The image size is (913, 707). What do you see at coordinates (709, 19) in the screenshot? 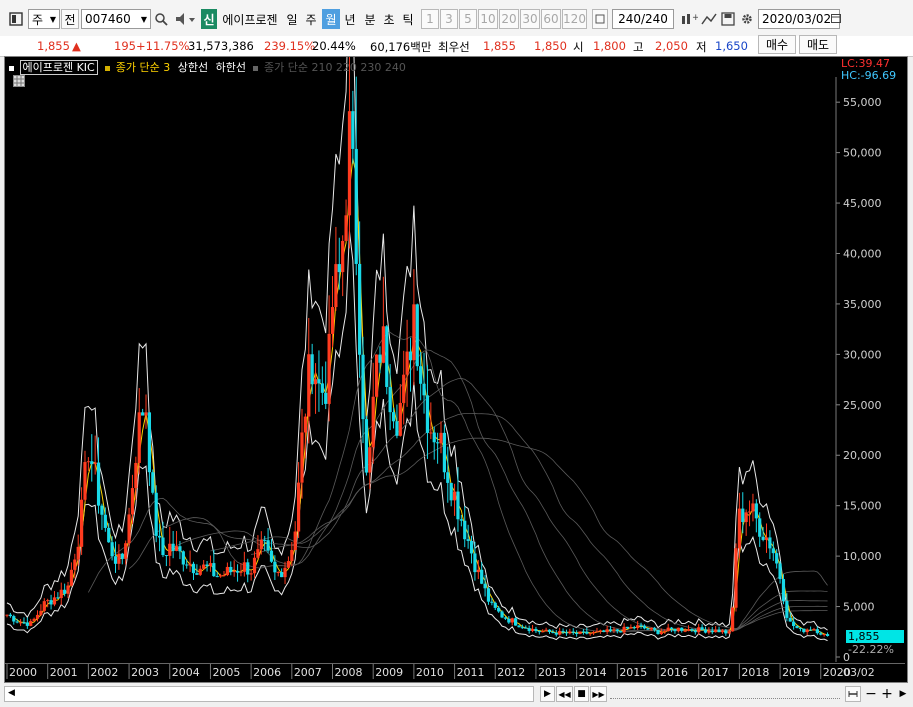
I see `trendline-icon` at bounding box center [709, 19].